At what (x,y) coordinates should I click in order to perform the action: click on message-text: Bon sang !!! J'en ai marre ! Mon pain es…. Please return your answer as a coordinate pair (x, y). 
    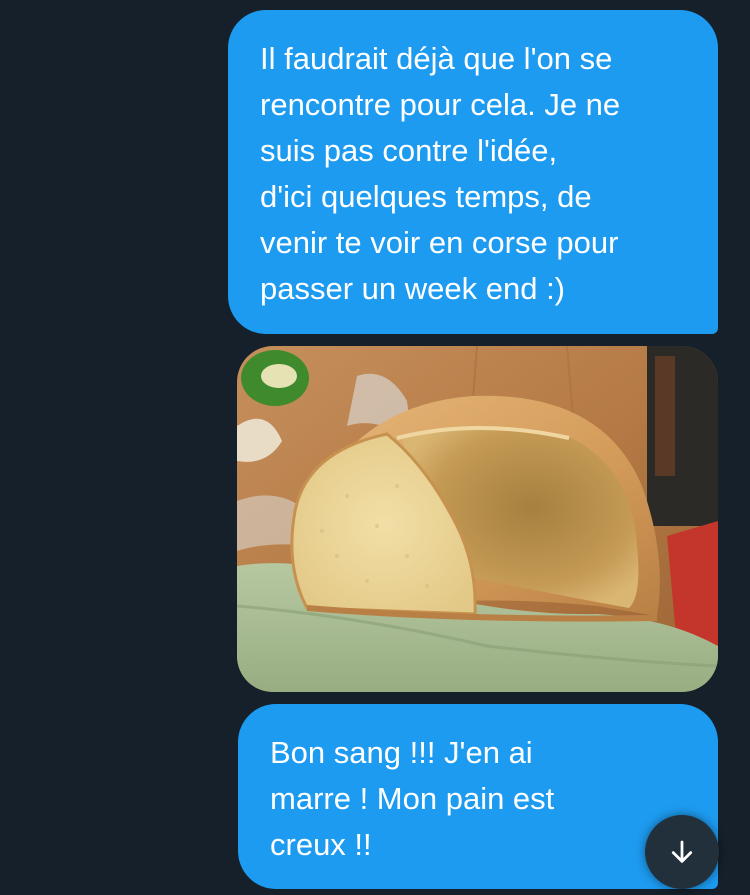
    Looking at the image, I should click on (412, 798).